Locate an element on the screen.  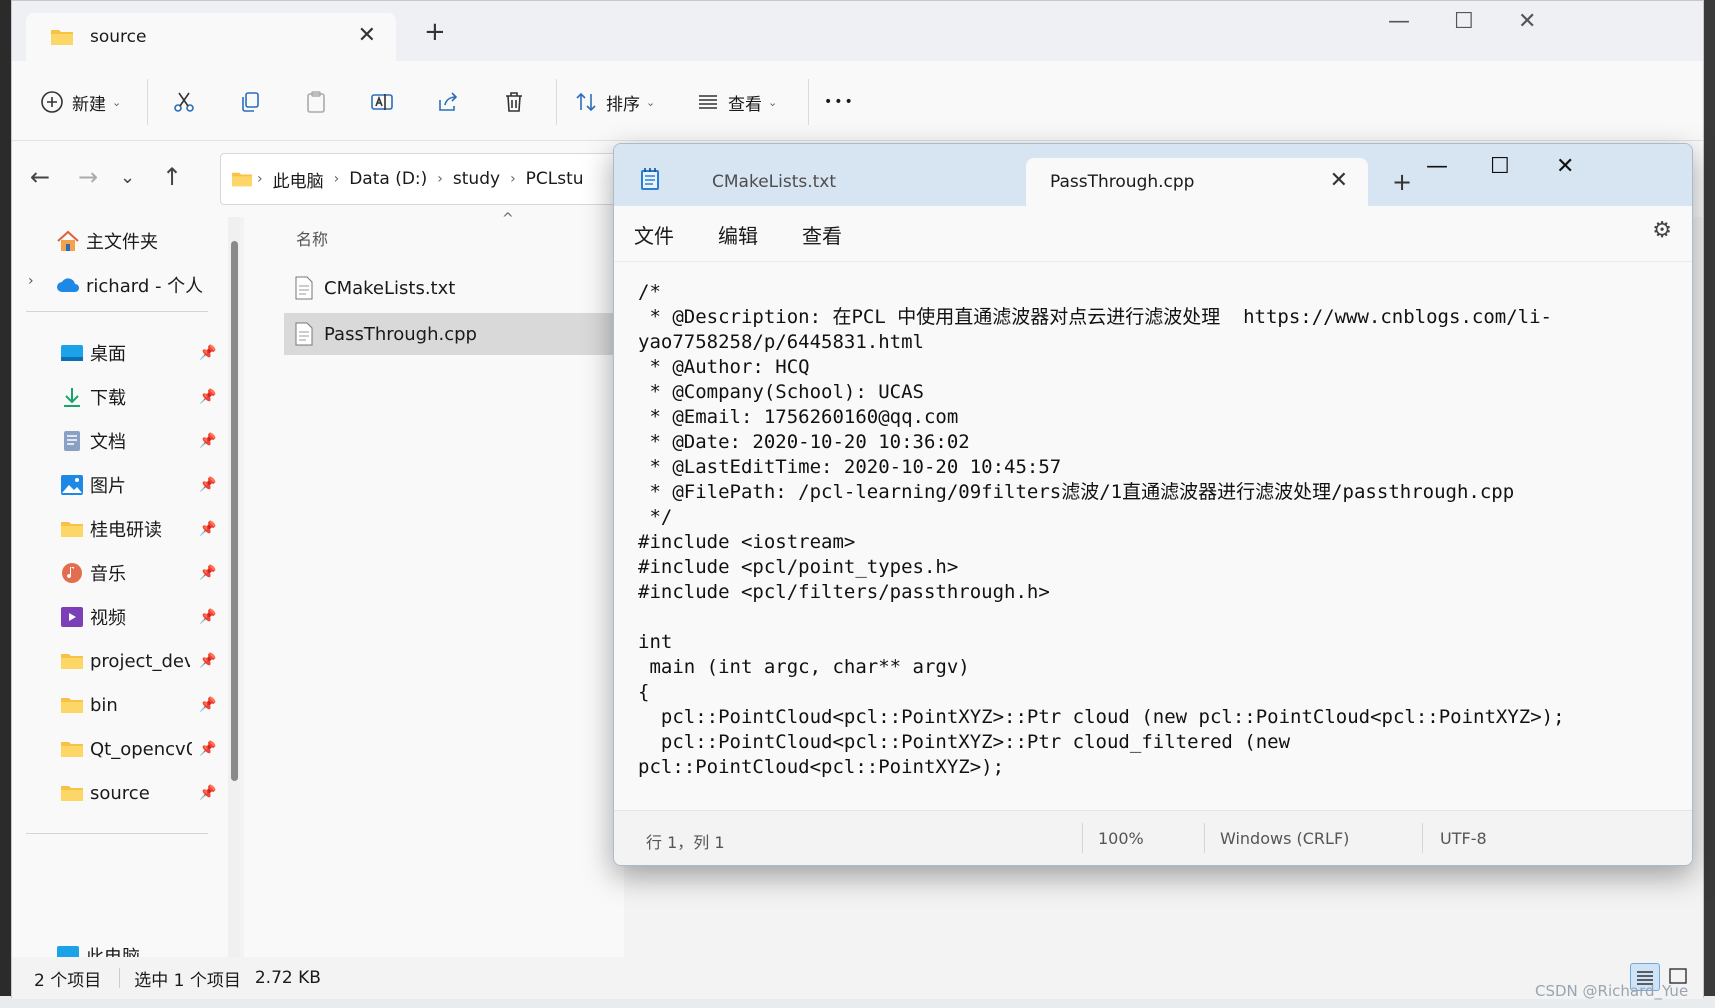
selected-size: 2.72 KB is located at coordinates (287, 978).